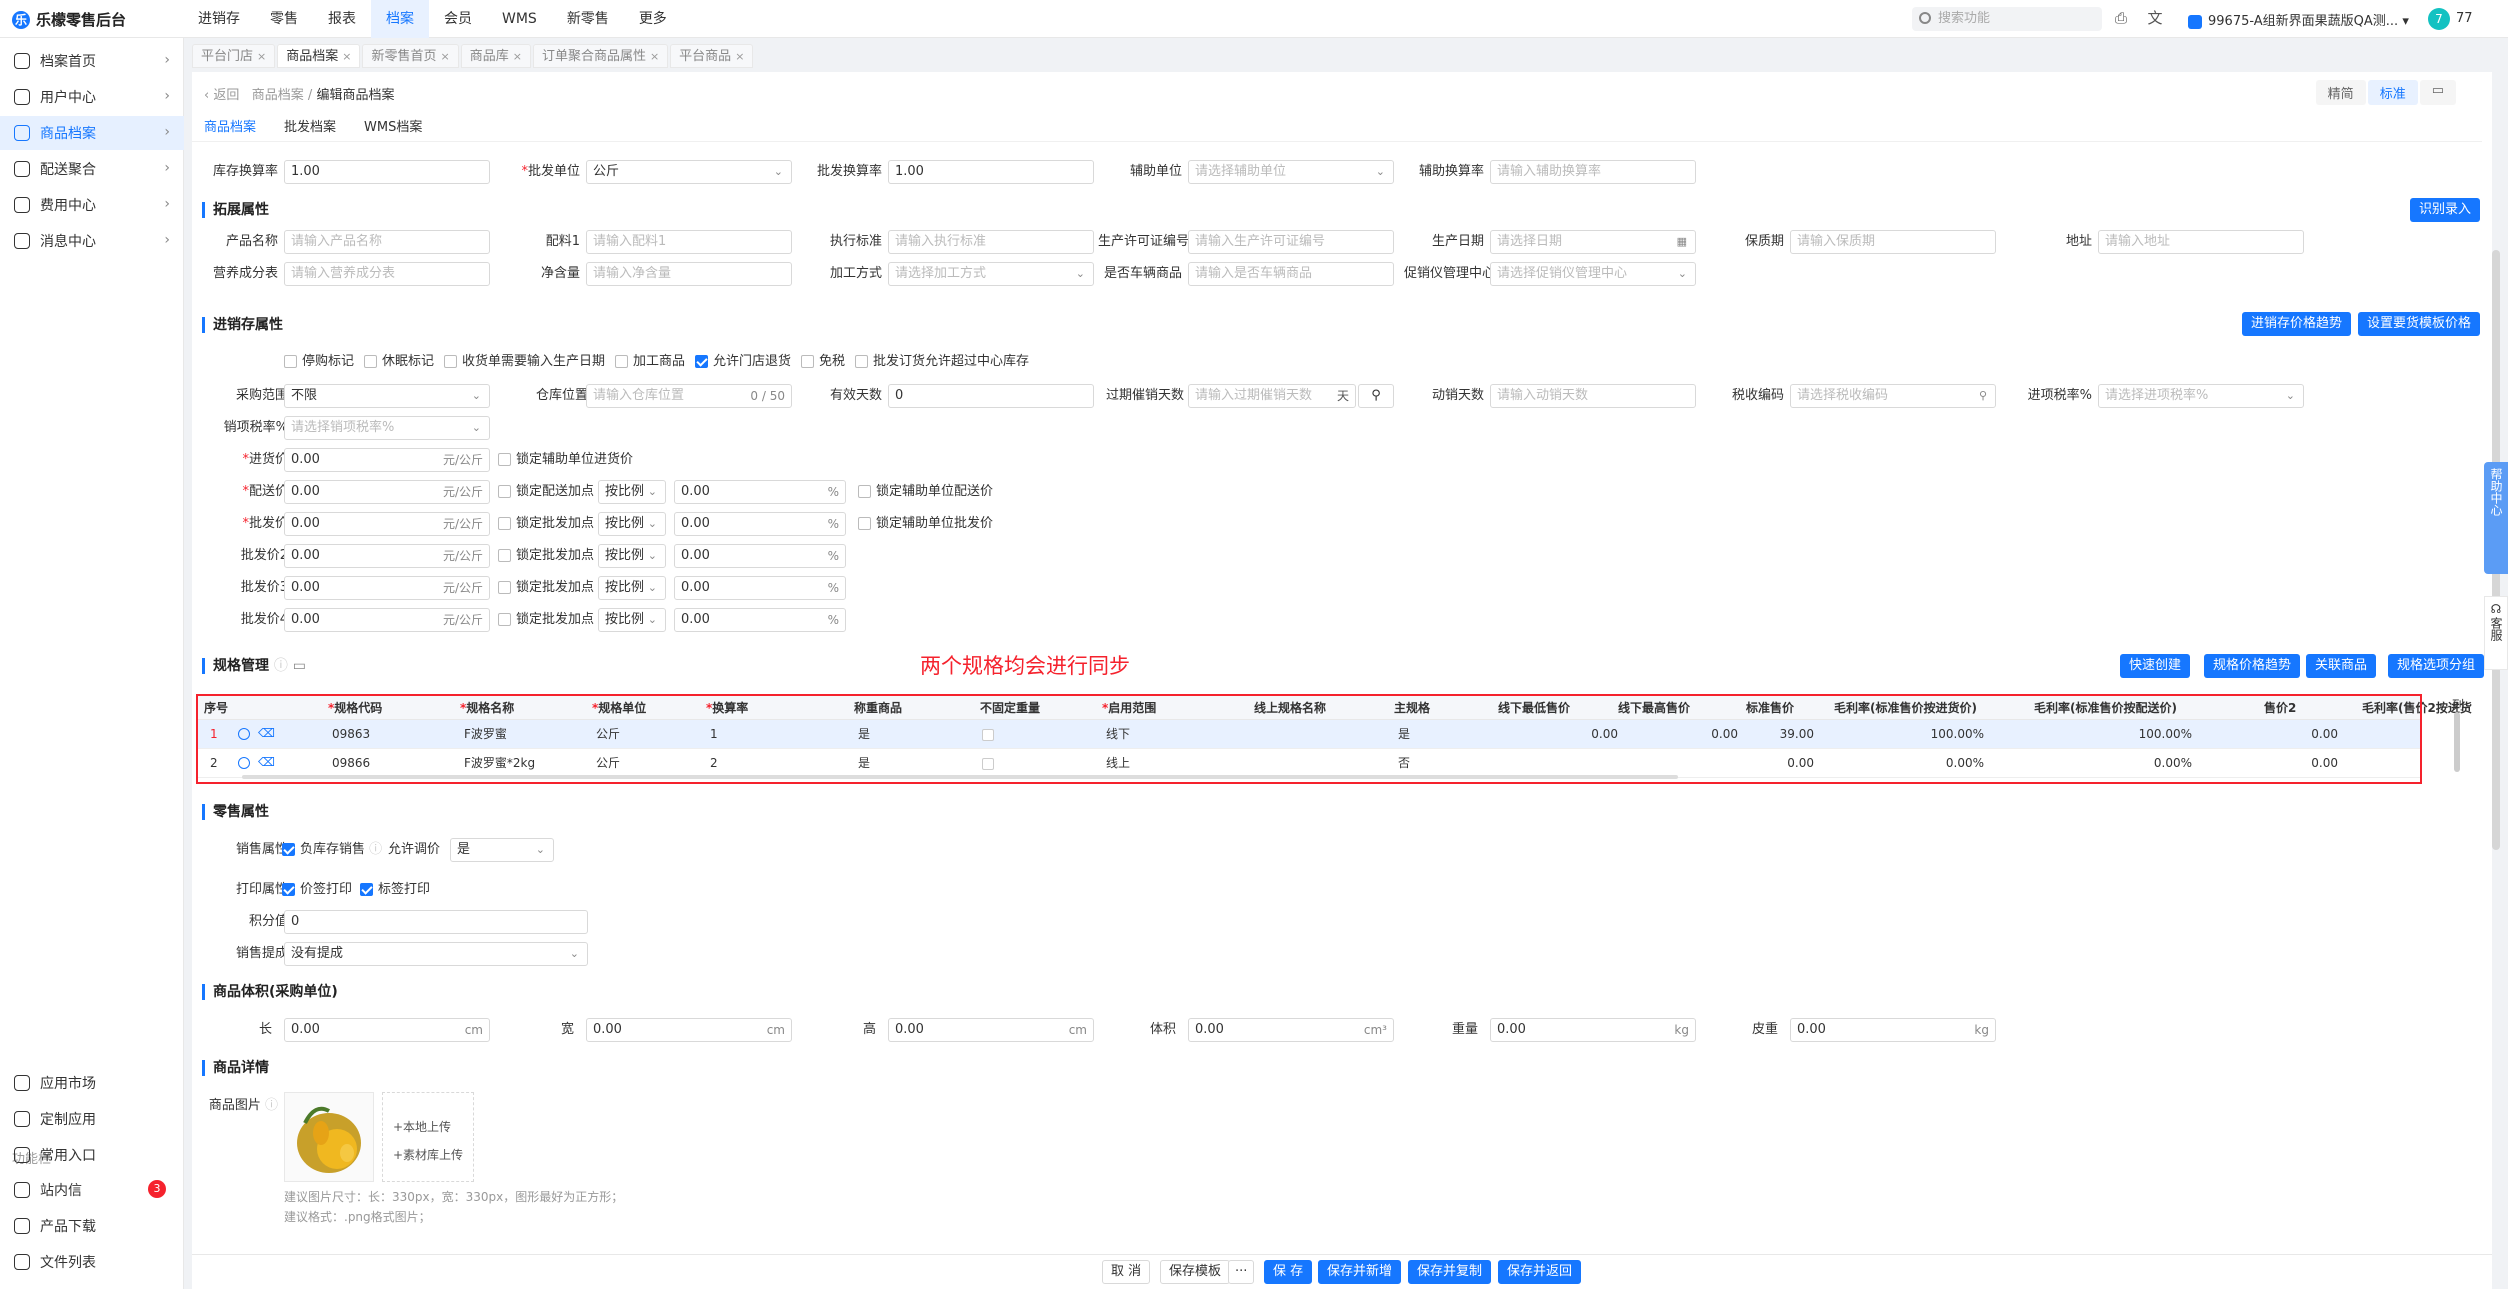 This screenshot has height=1289, width=2508. Describe the element at coordinates (2437, 92) in the screenshot. I see `layout-icon: ▭` at that location.